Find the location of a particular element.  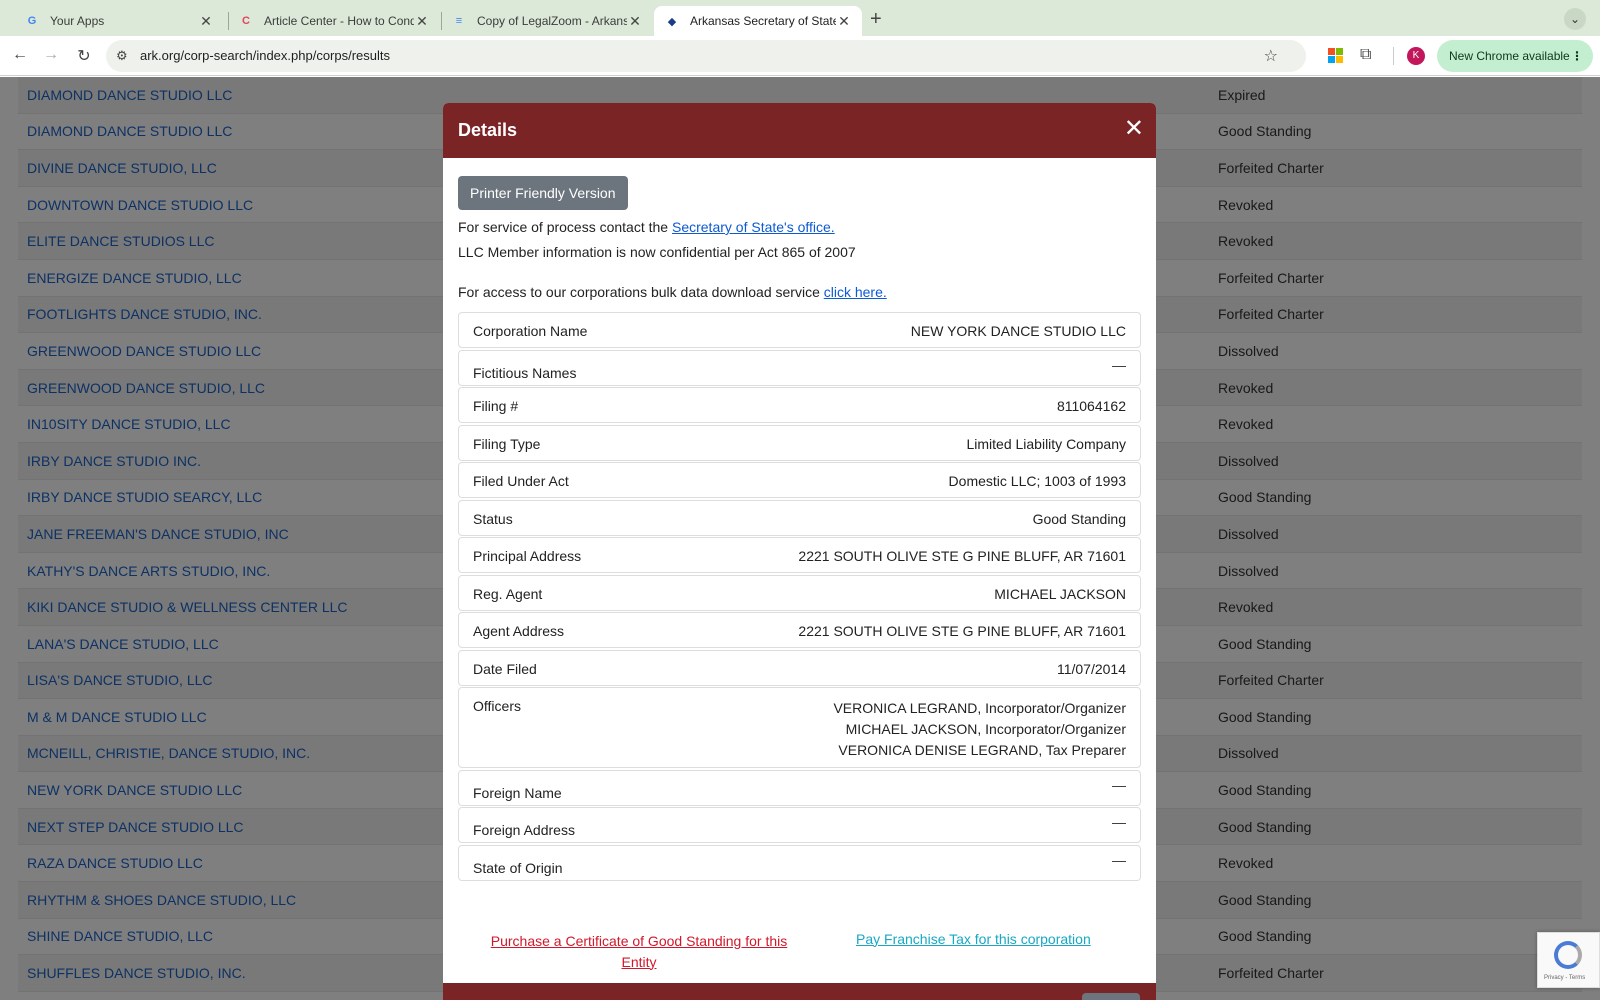

site-info-icon: ⚙ is located at coordinates (122, 56).